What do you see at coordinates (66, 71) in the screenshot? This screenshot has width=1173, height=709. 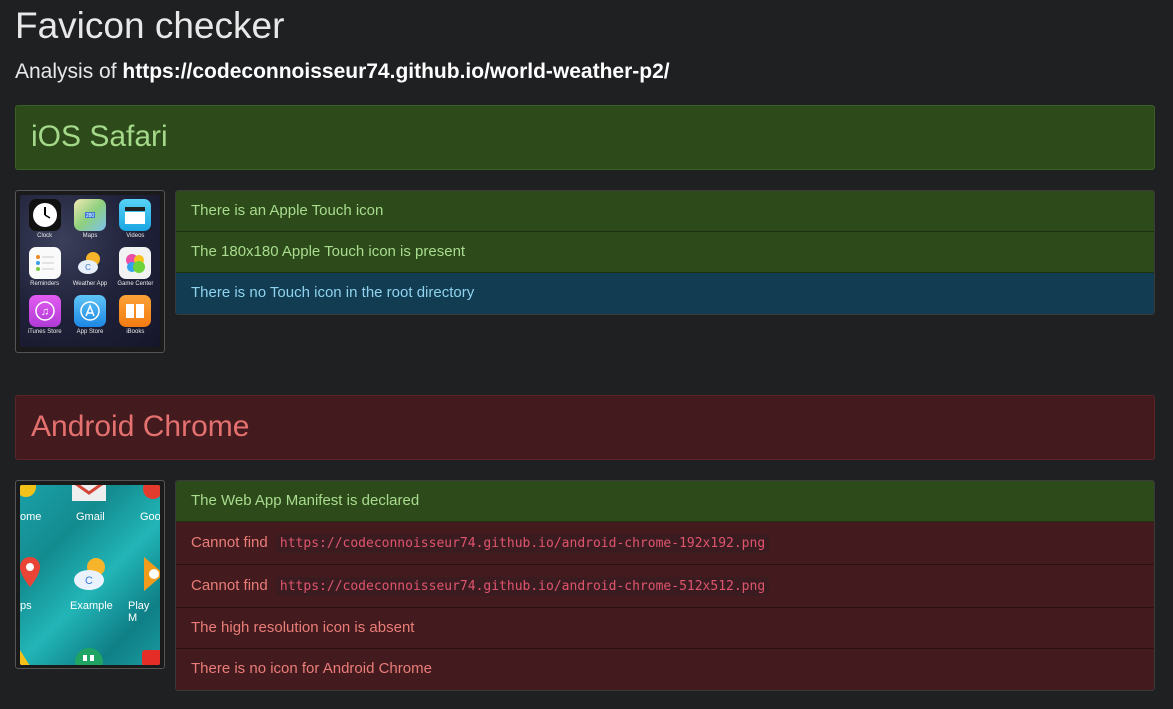 I see `analysis-prefix: Analysis of` at bounding box center [66, 71].